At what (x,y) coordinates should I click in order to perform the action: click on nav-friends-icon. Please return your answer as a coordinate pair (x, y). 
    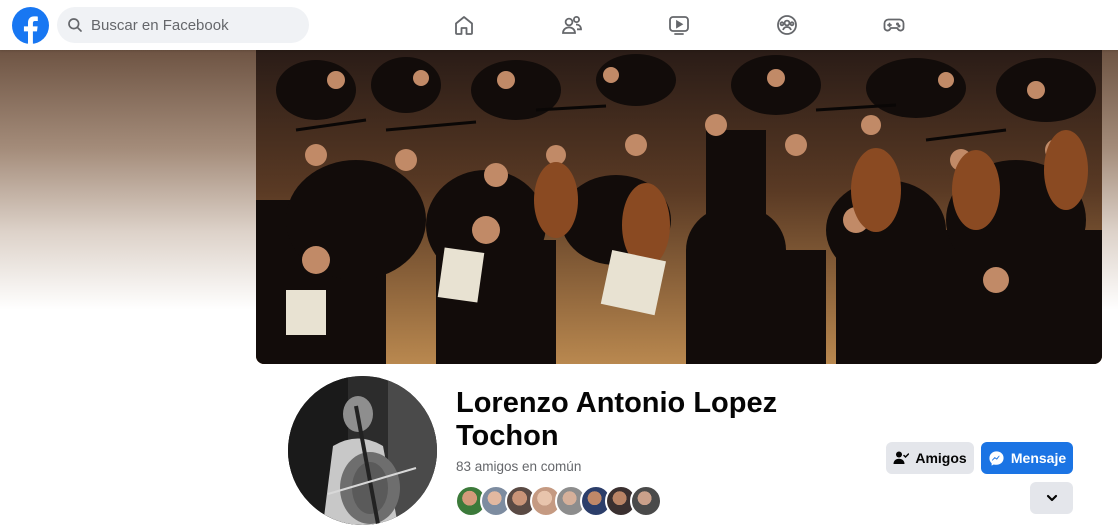
    Looking at the image, I should click on (572, 25).